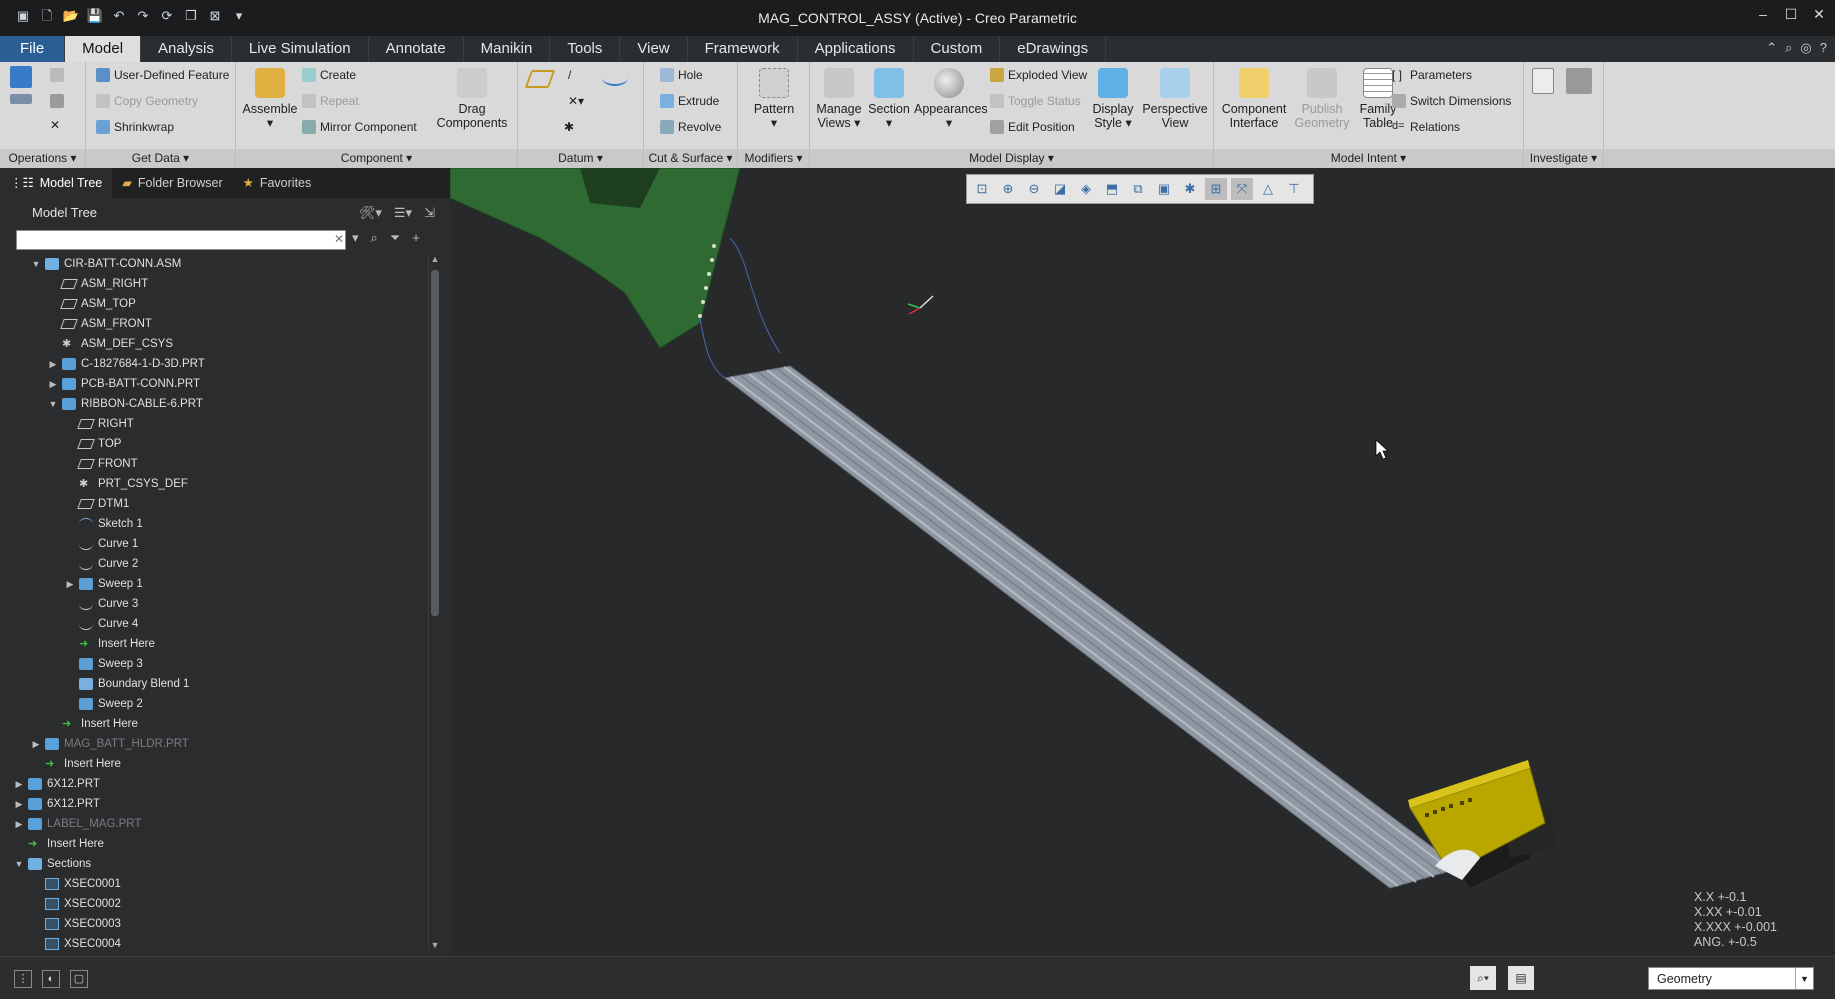 The height and width of the screenshot is (999, 1835). I want to click on create-button: Create, so click(329, 75).